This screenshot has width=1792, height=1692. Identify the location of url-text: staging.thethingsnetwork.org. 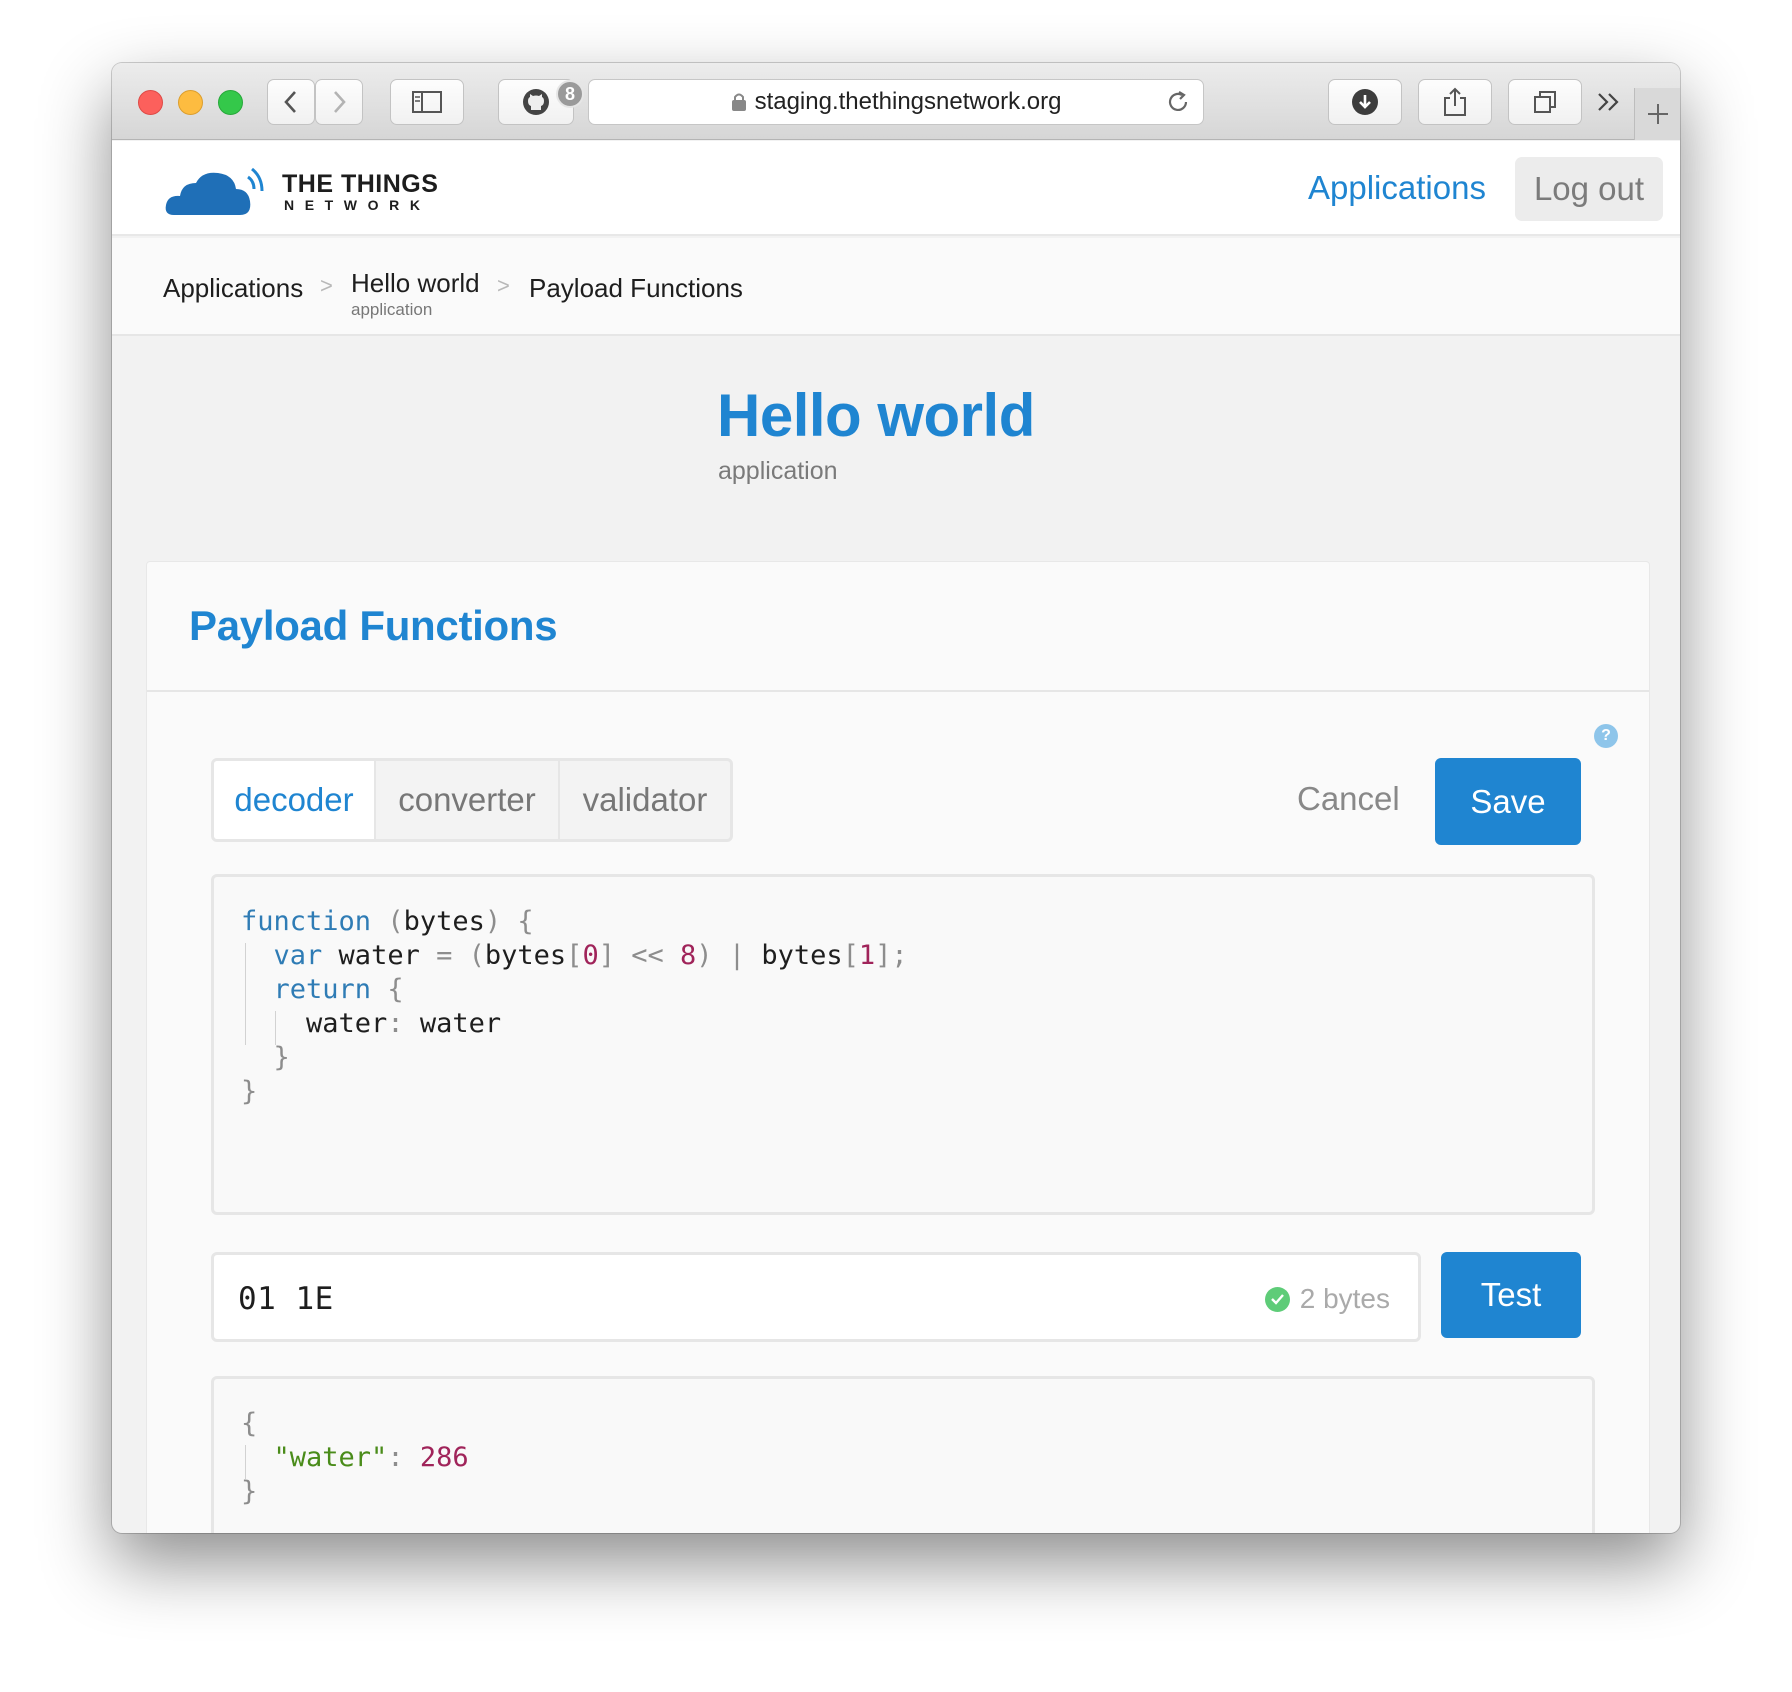
(908, 101).